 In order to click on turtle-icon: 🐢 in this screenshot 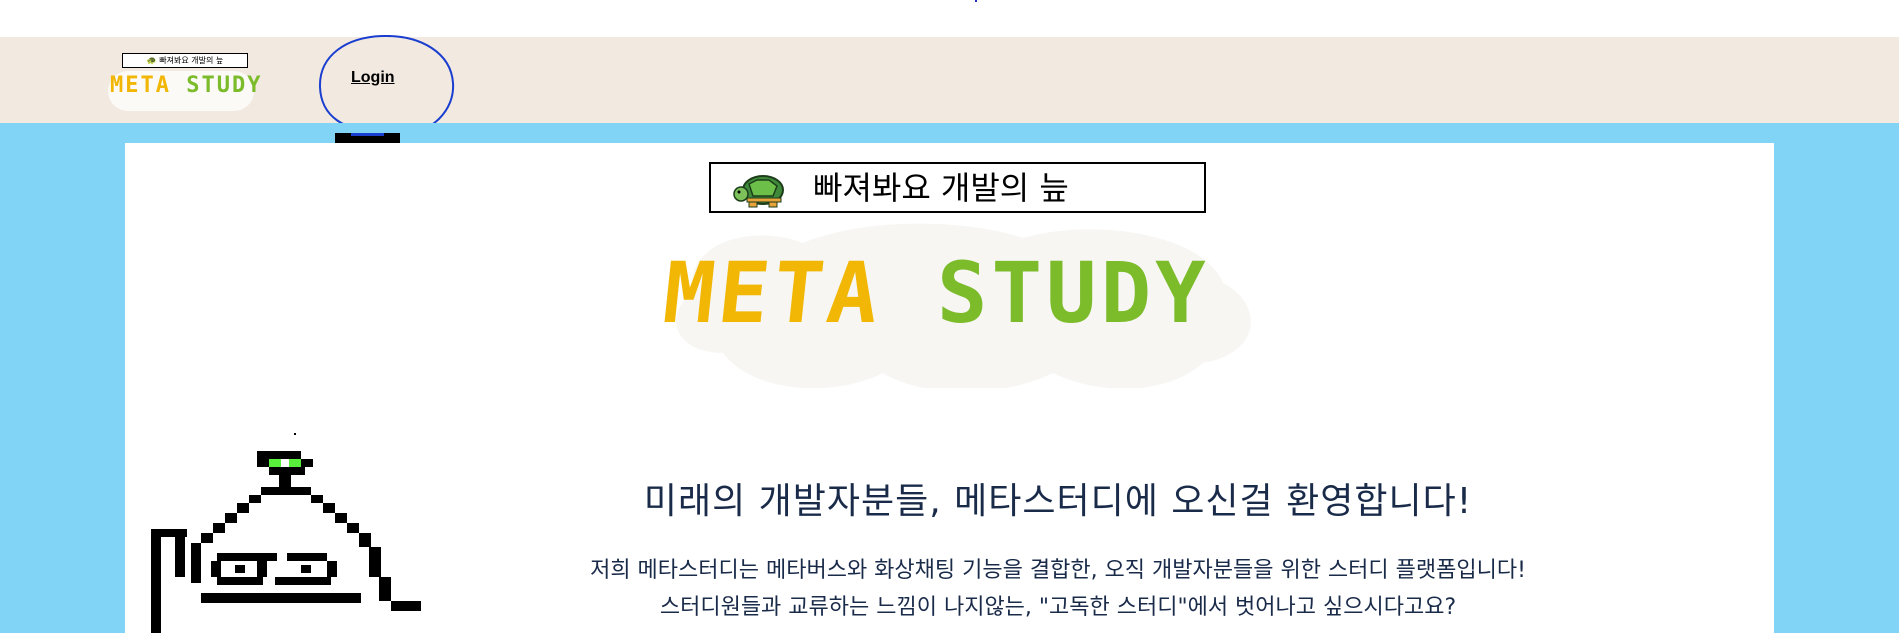, I will do `click(151, 60)`.